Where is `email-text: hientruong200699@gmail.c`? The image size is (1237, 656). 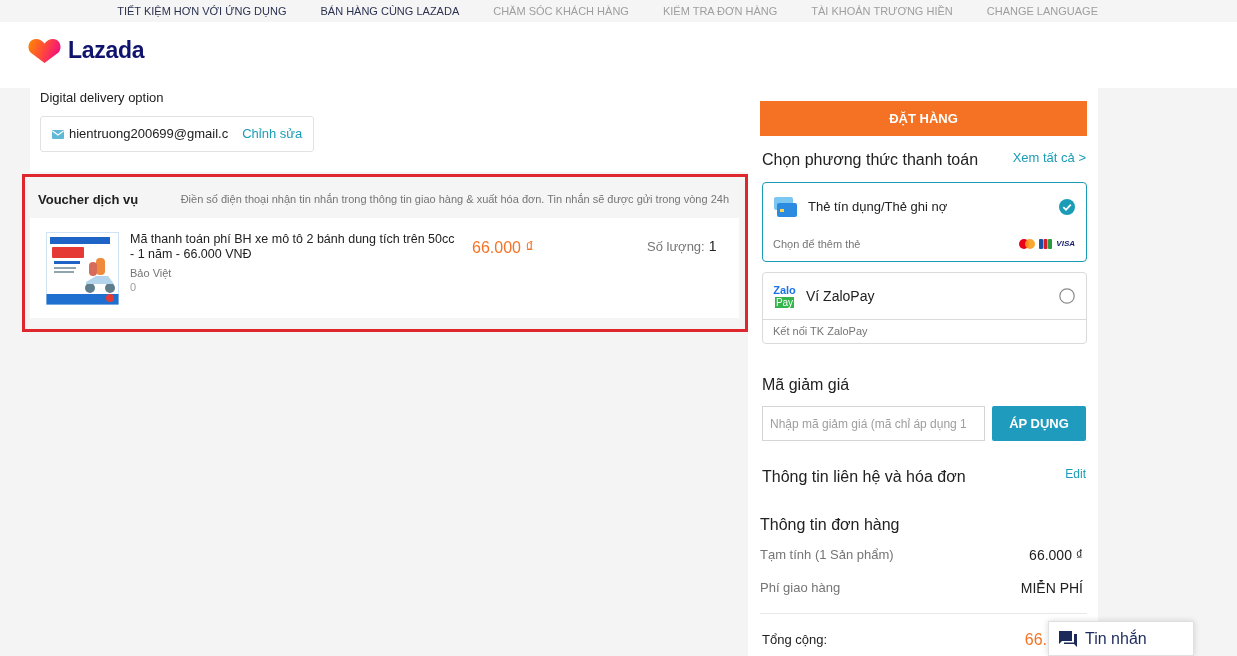
email-text: hientruong200699@gmail.c is located at coordinates (149, 134).